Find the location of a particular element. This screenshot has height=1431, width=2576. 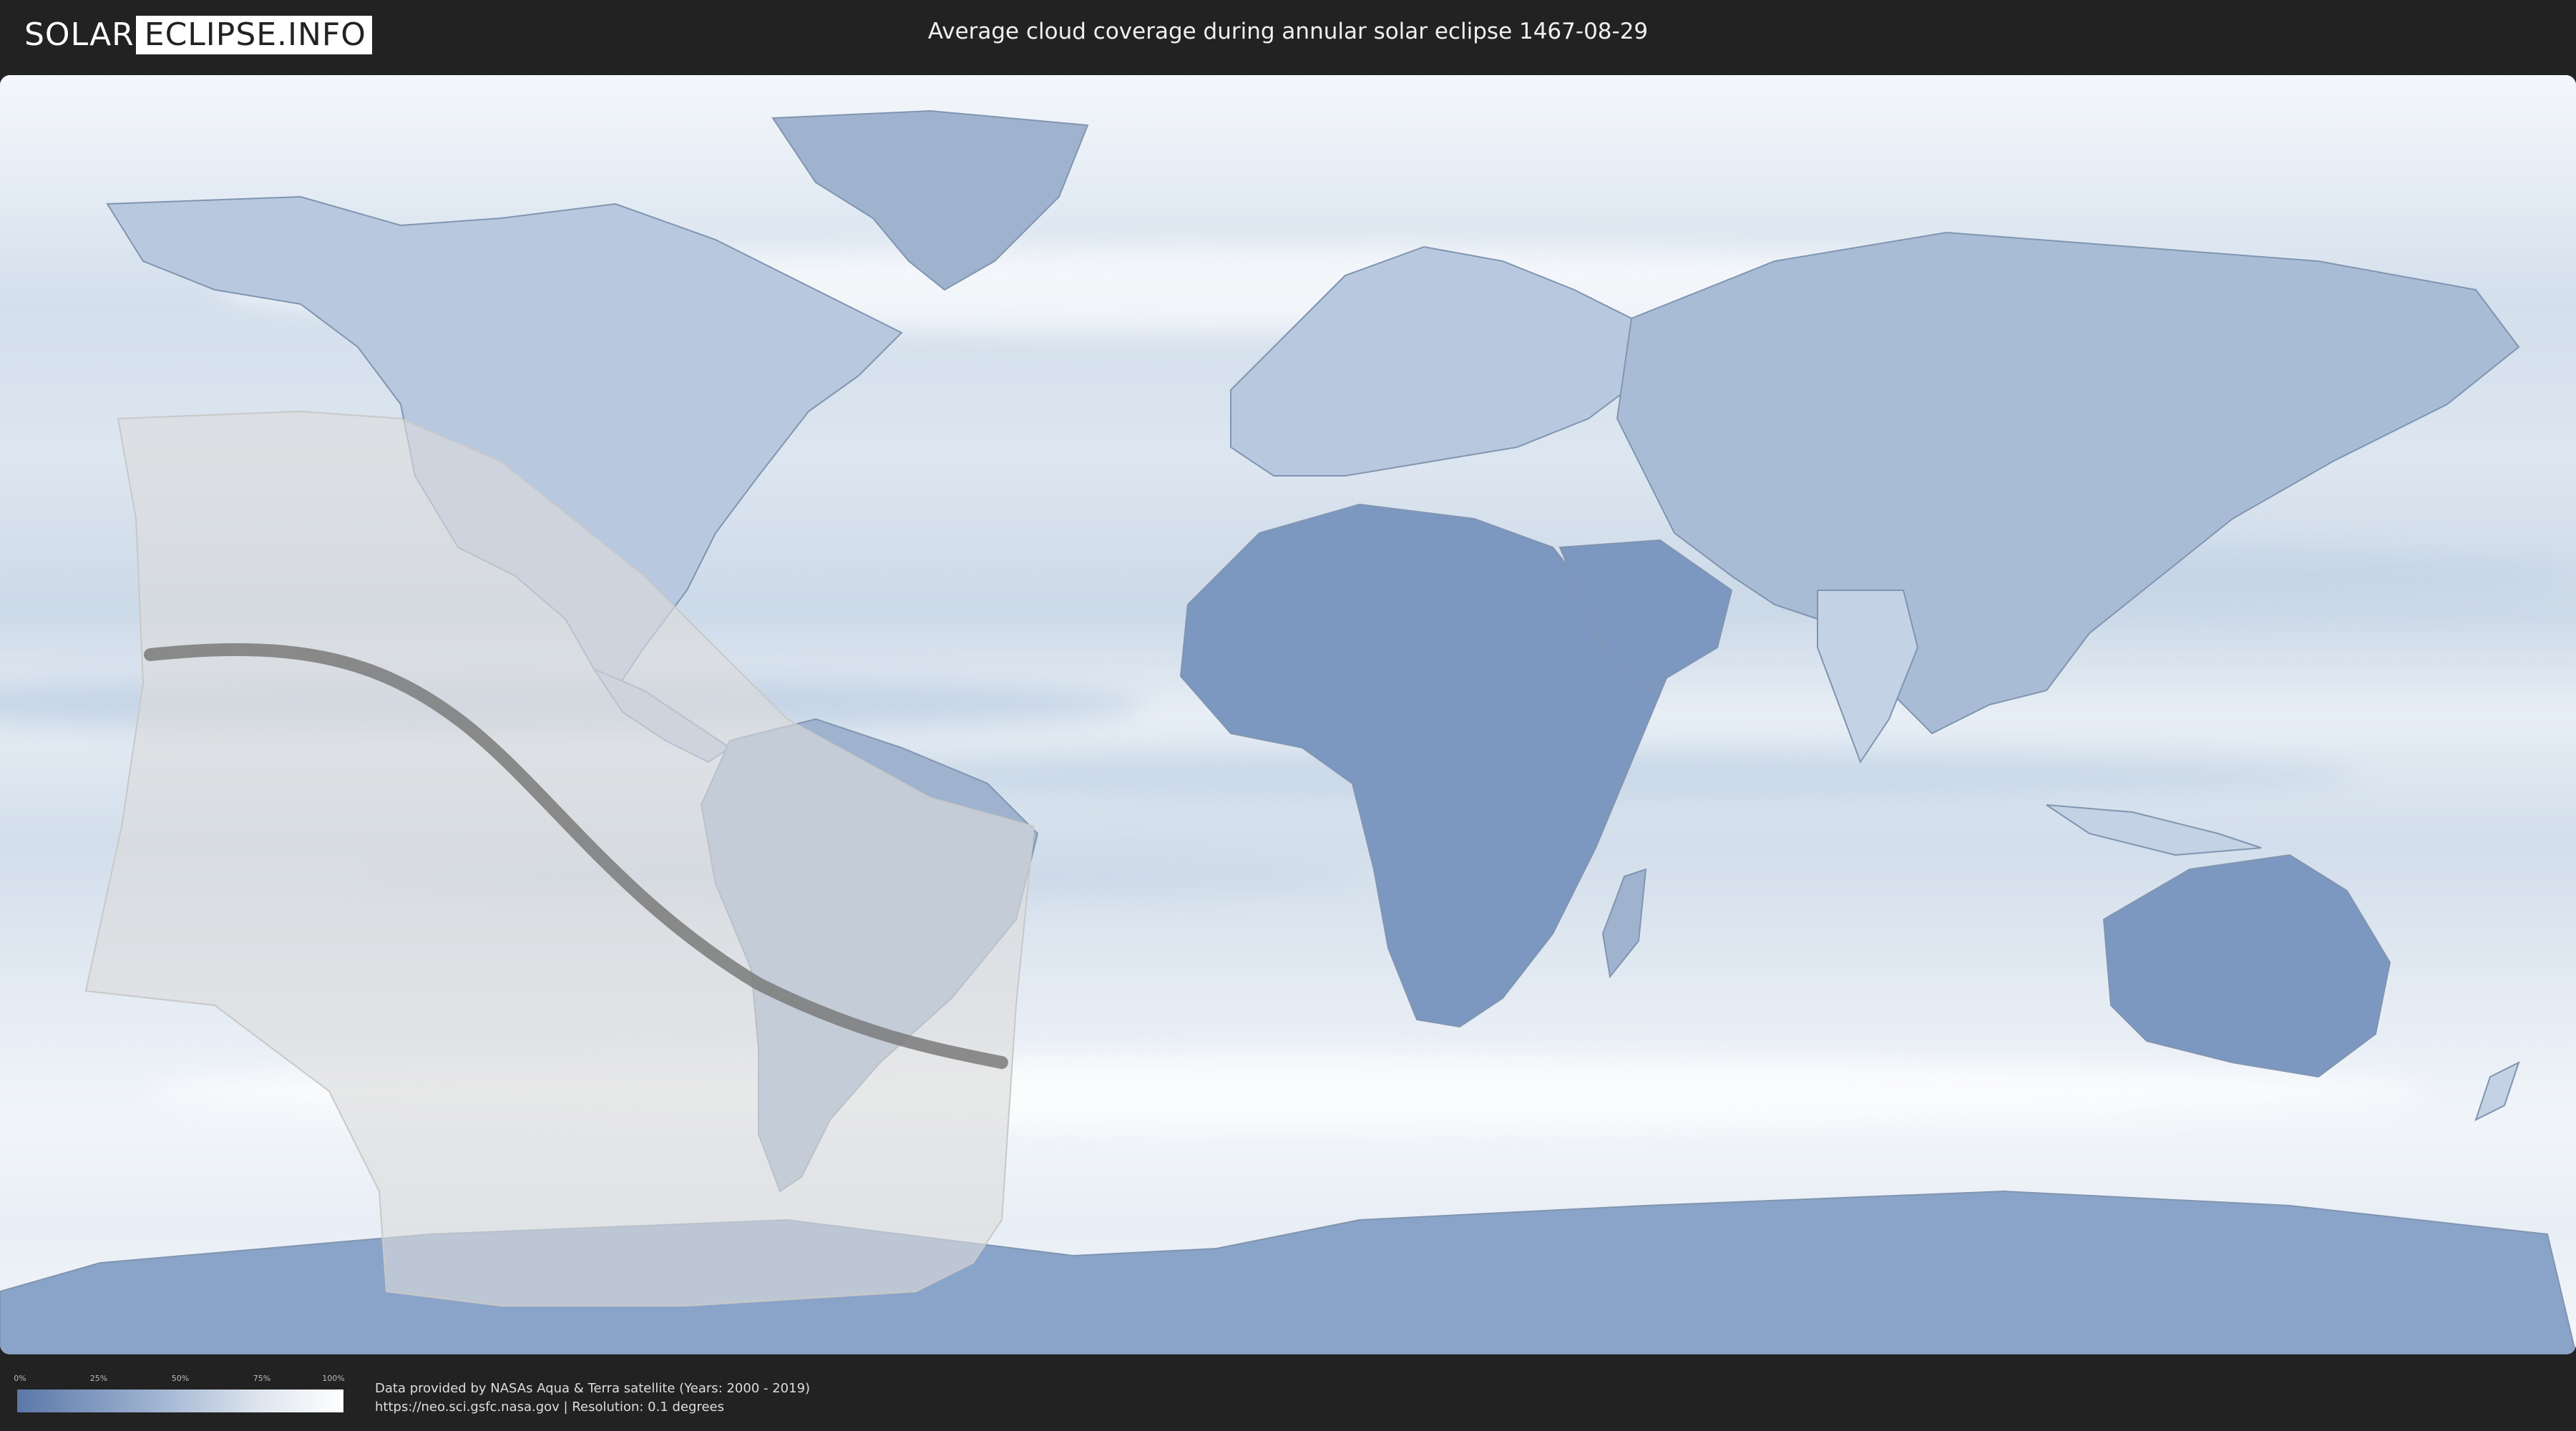

cloud-coverage-legend: 0% 25% 50% 75% 100% is located at coordinates (179, 1394).